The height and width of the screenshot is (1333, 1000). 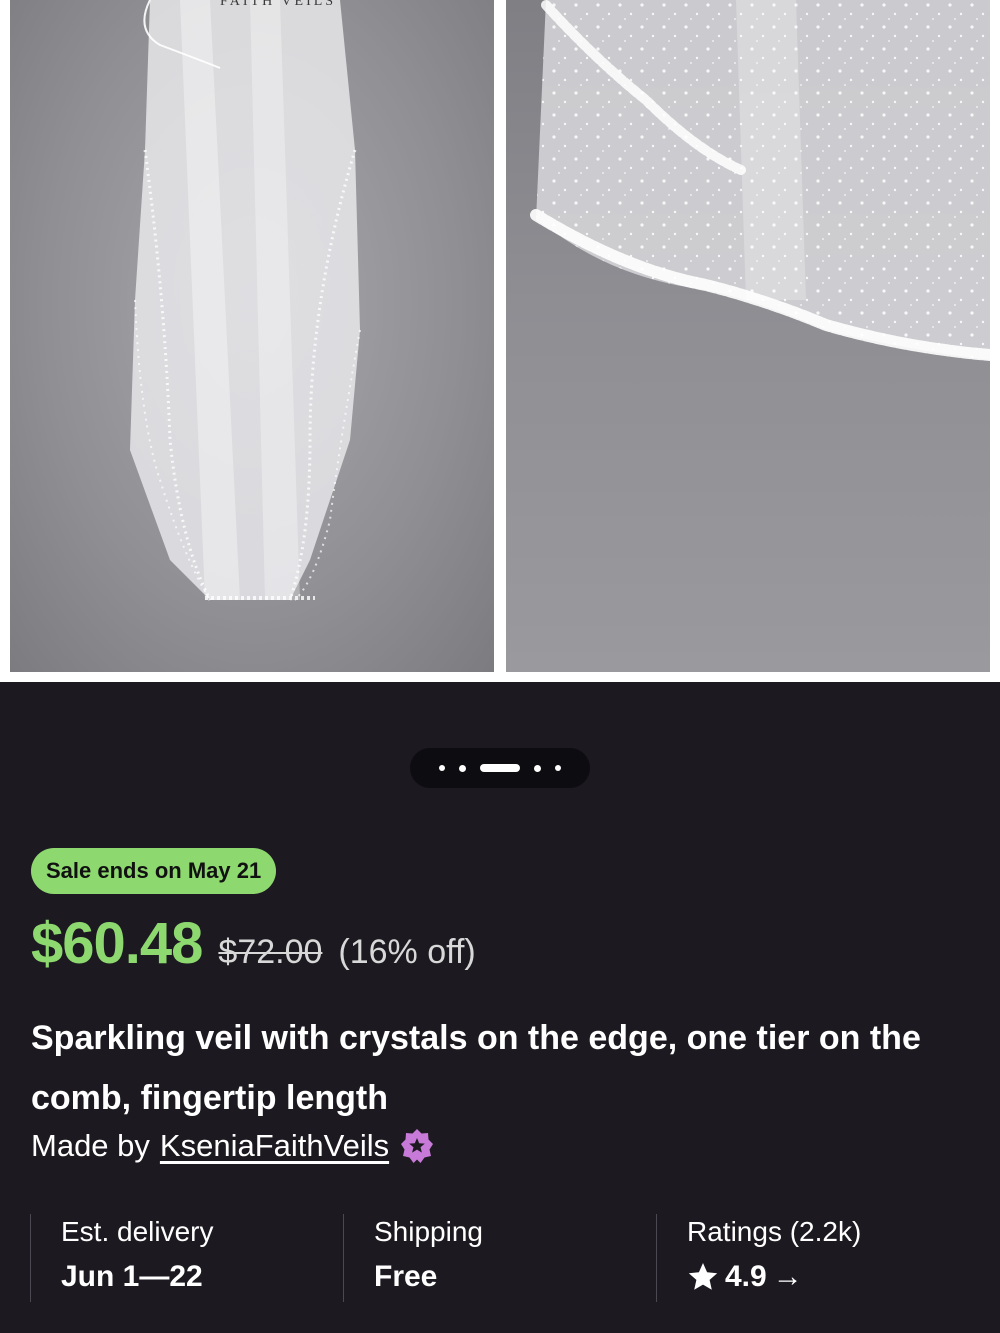 I want to click on arrow-right-icon: →, so click(x=788, y=1277).